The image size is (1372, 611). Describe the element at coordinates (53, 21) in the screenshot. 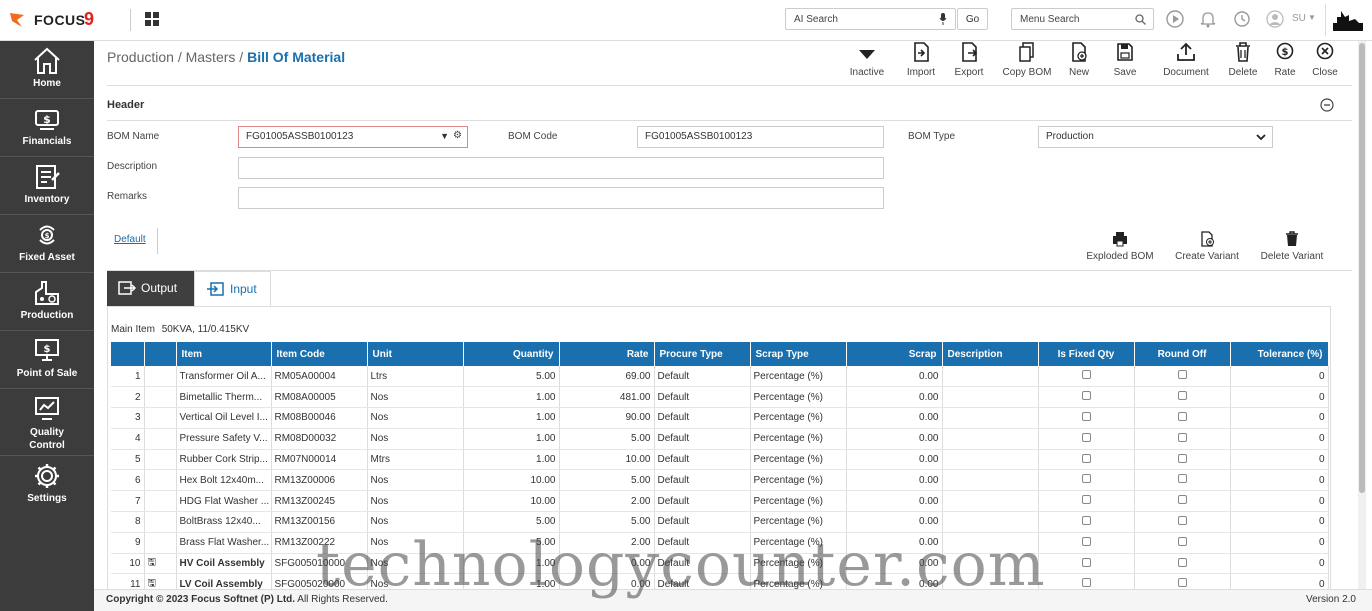

I see `brand-logo: FOCUS 9` at that location.